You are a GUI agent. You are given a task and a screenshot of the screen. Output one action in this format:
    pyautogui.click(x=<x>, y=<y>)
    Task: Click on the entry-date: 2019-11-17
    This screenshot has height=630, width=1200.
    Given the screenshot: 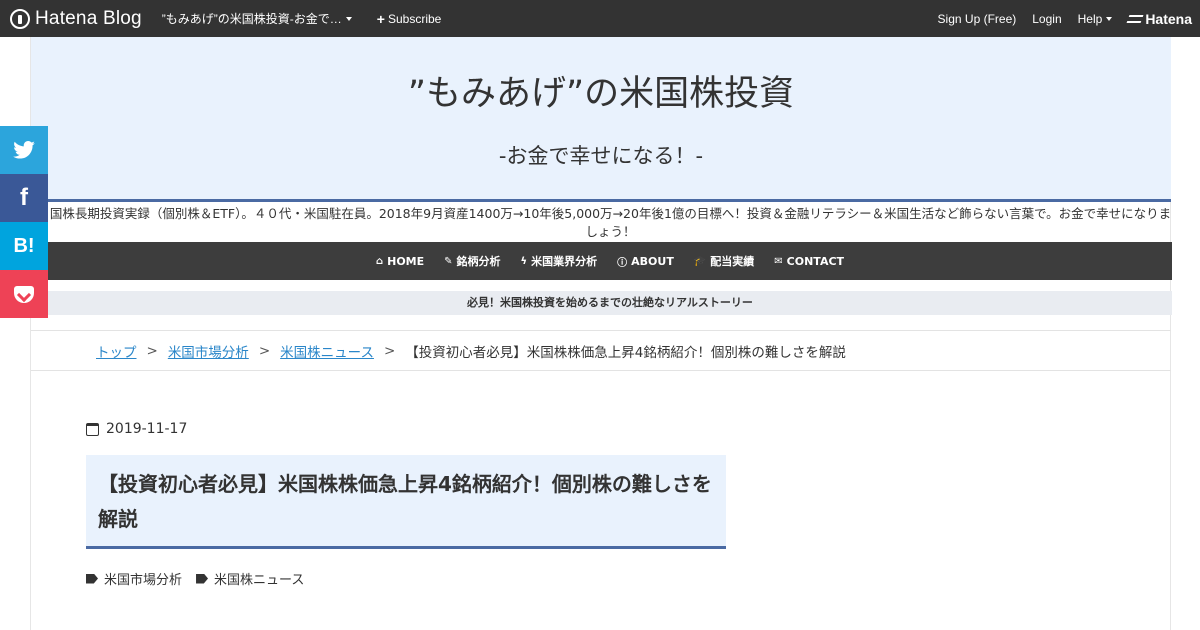 What is the action you would take?
    pyautogui.click(x=136, y=429)
    